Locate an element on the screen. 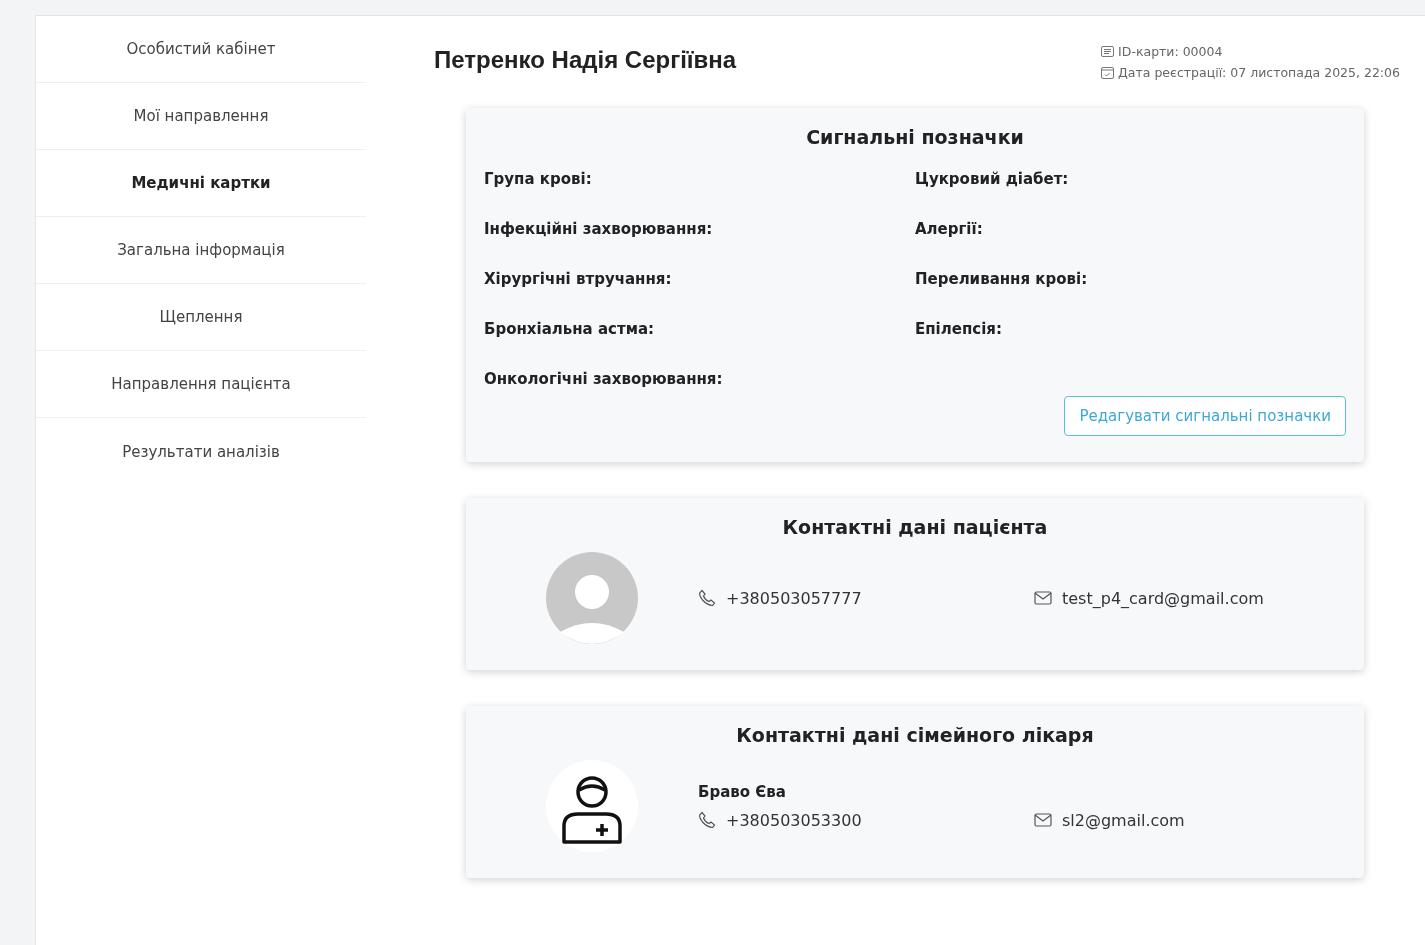 This screenshot has width=1425, height=945. email-address: test_p4_card@gmail.com is located at coordinates (1163, 598).